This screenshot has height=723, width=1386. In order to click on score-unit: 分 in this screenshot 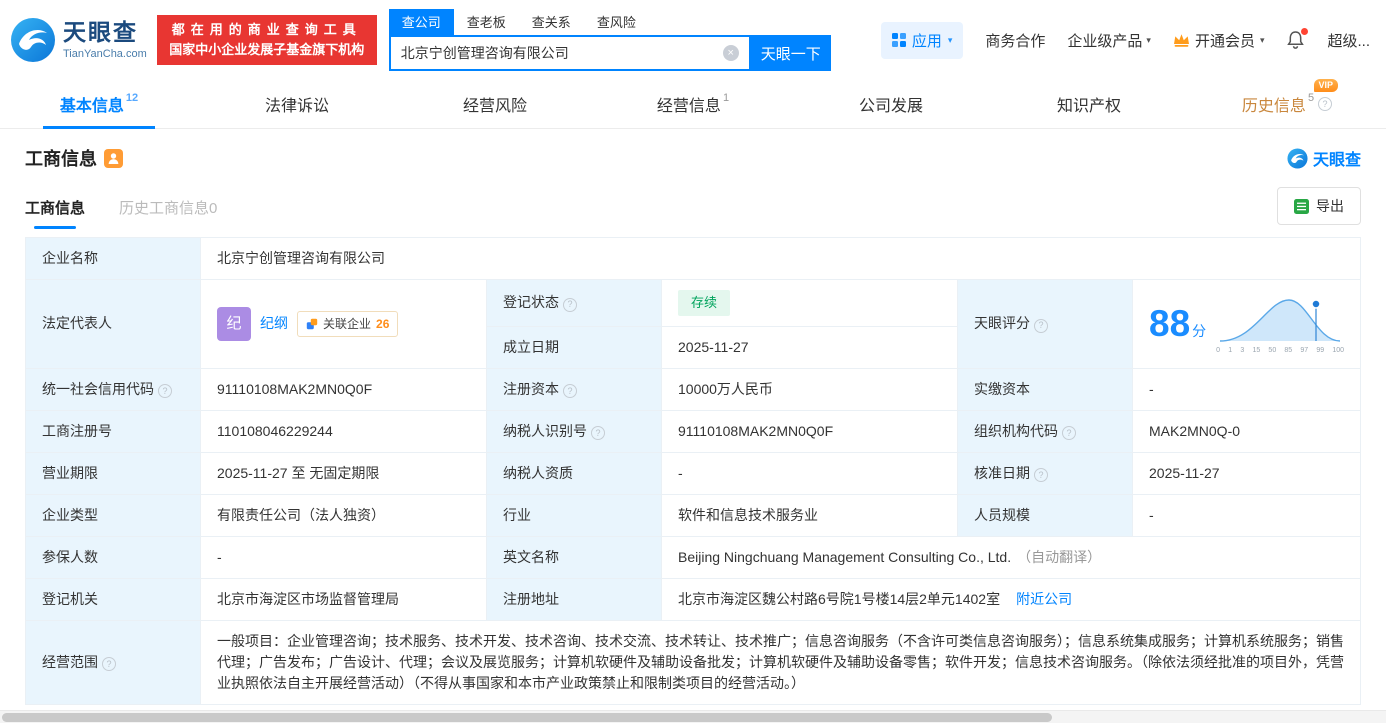, I will do `click(1199, 331)`.